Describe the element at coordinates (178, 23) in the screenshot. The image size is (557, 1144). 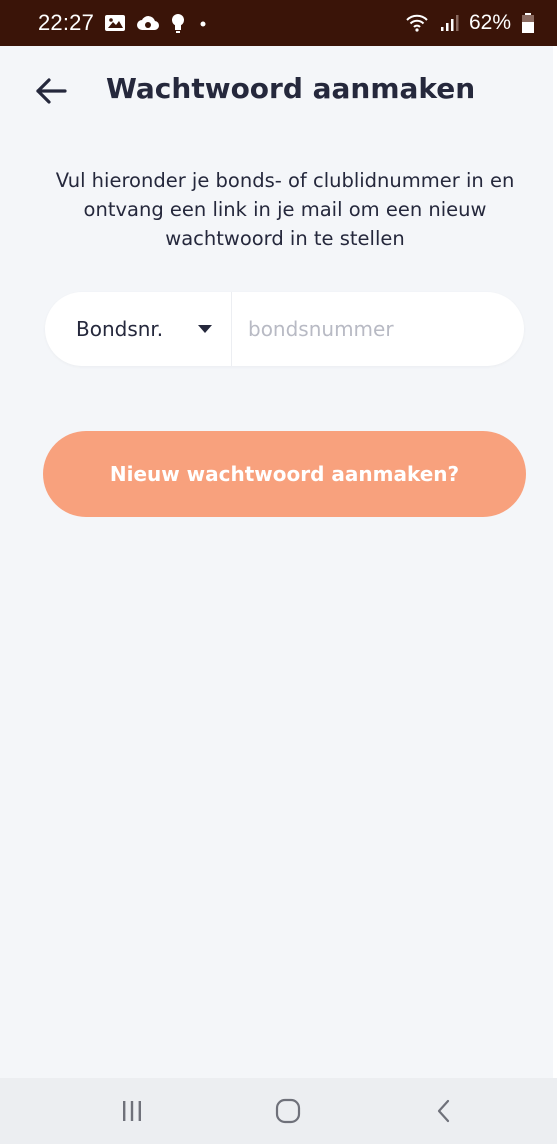
I see `bulb-icon` at that location.